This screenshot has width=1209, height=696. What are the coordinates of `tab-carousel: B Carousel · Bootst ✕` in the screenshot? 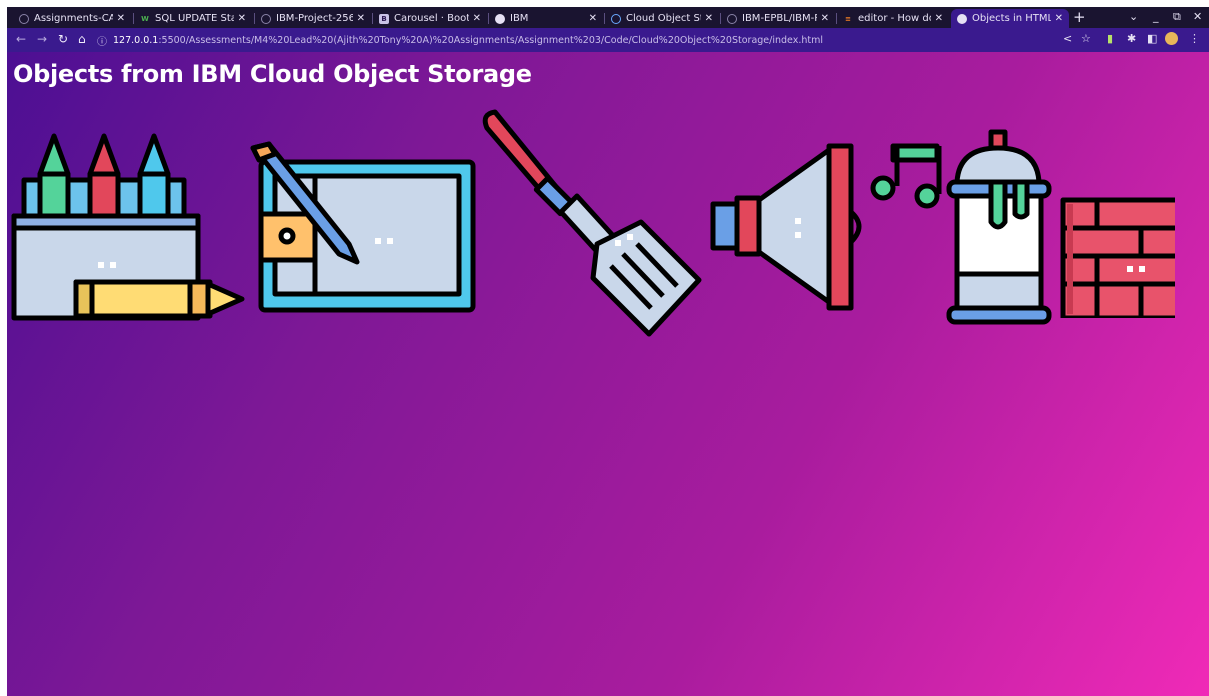 It's located at (430, 18).